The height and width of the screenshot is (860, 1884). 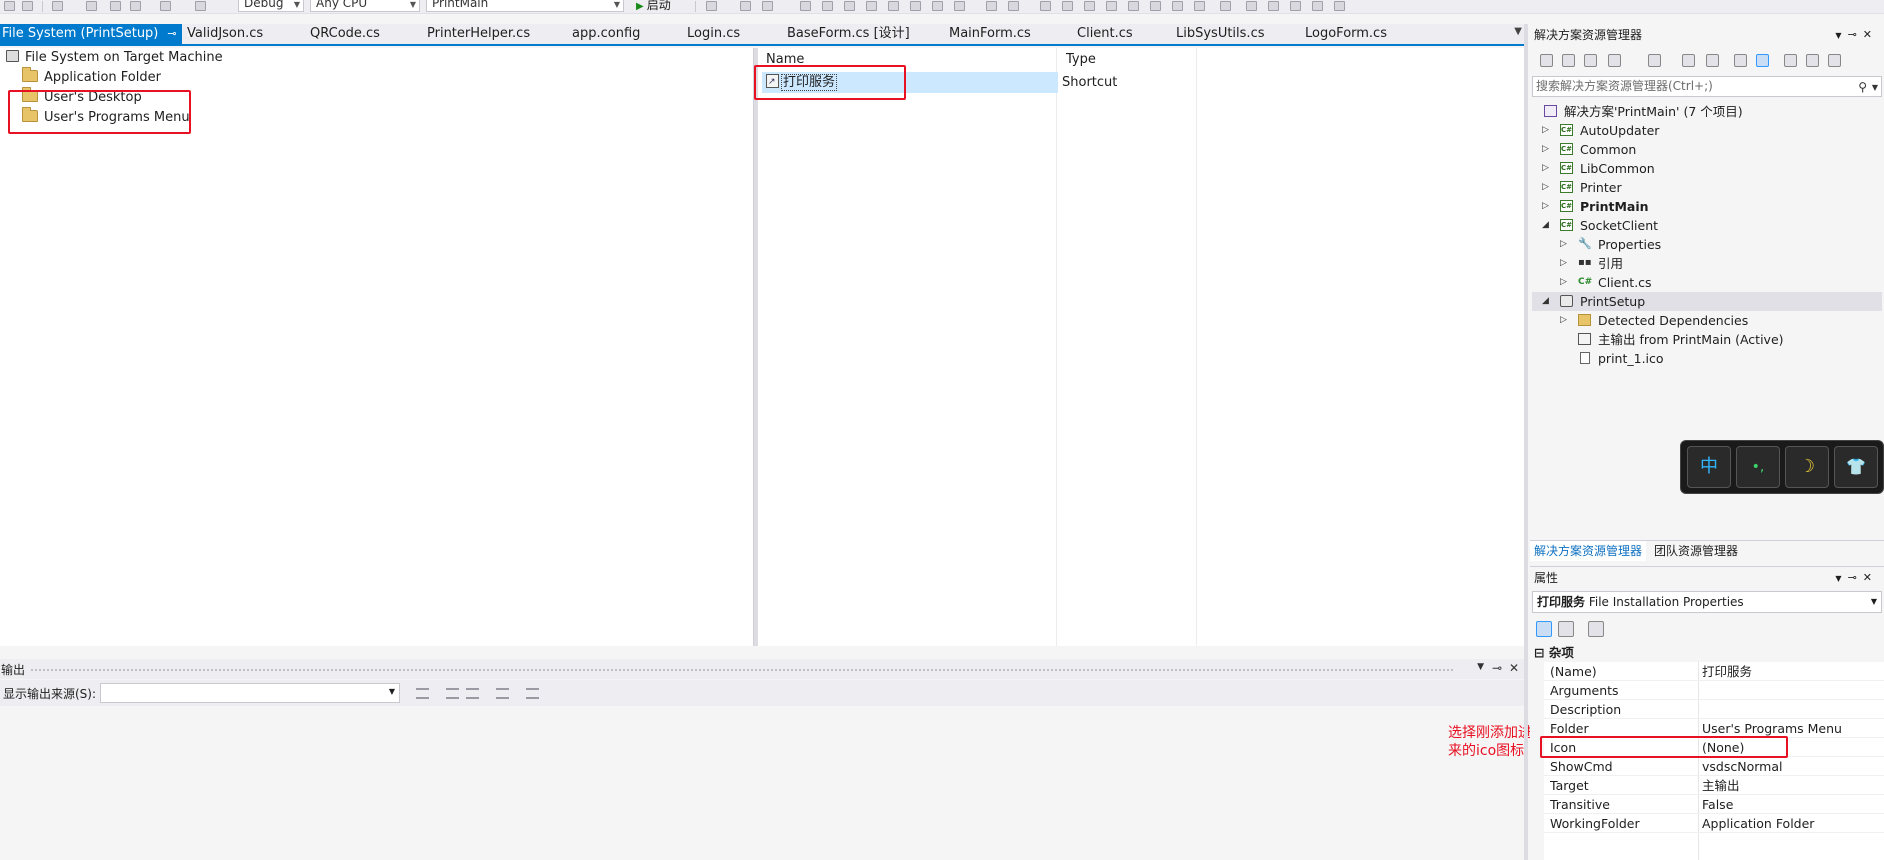 What do you see at coordinates (502, 693) in the screenshot?
I see `clear-all-icon` at bounding box center [502, 693].